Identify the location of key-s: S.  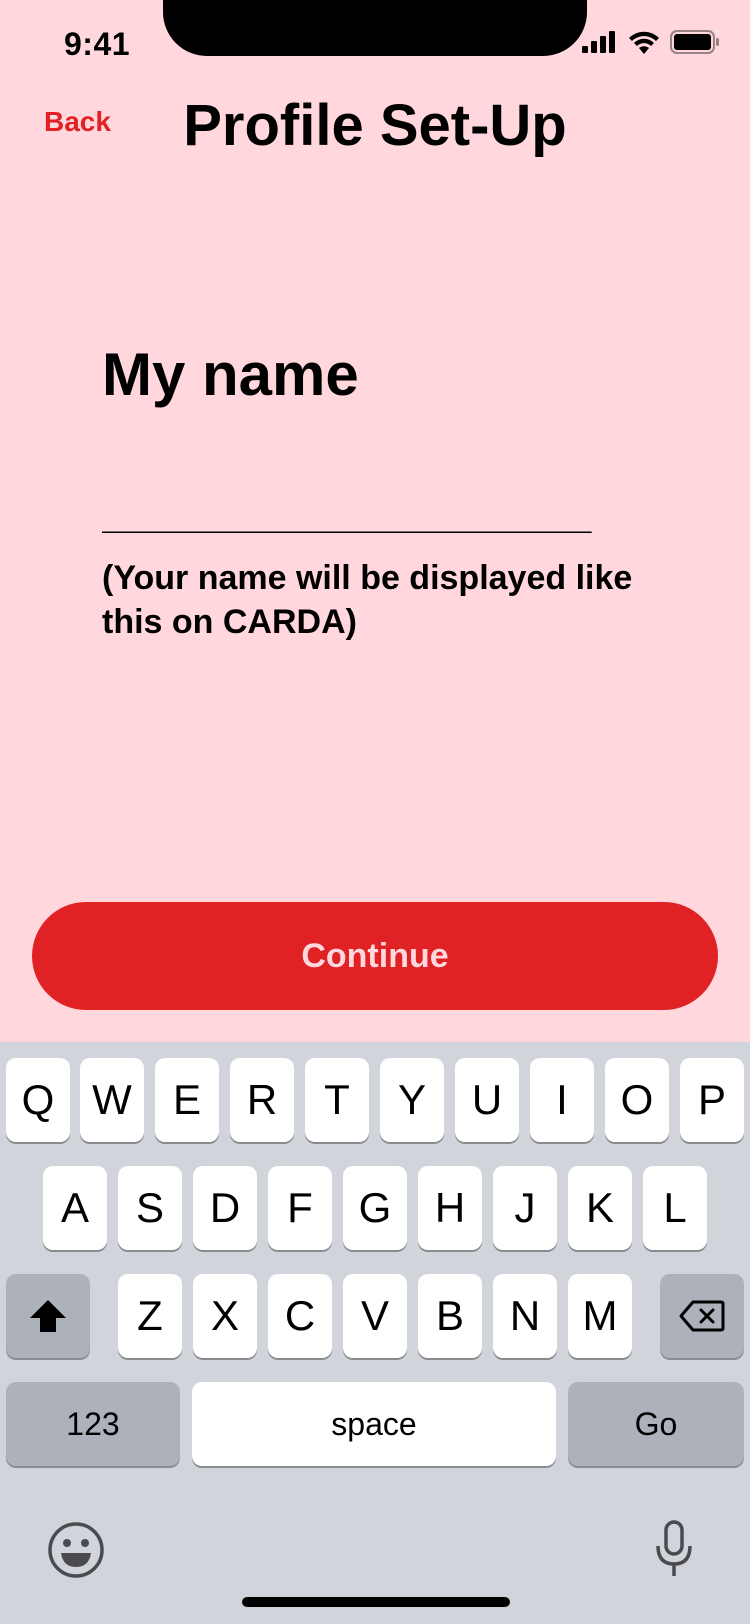
(150, 1208).